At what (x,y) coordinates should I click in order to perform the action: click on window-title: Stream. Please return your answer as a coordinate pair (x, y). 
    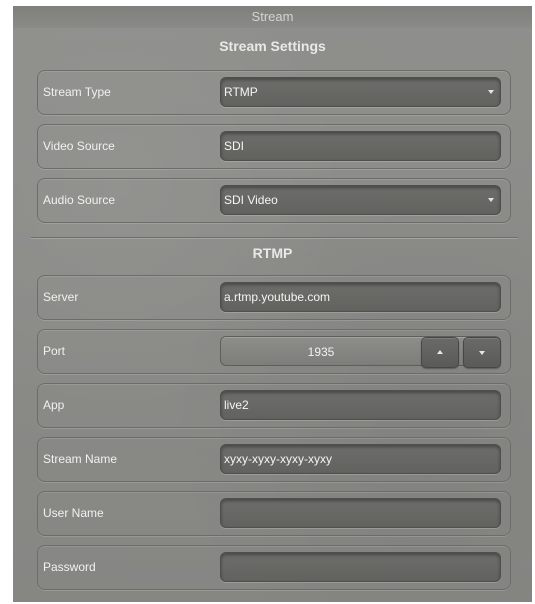
    Looking at the image, I should click on (272, 17).